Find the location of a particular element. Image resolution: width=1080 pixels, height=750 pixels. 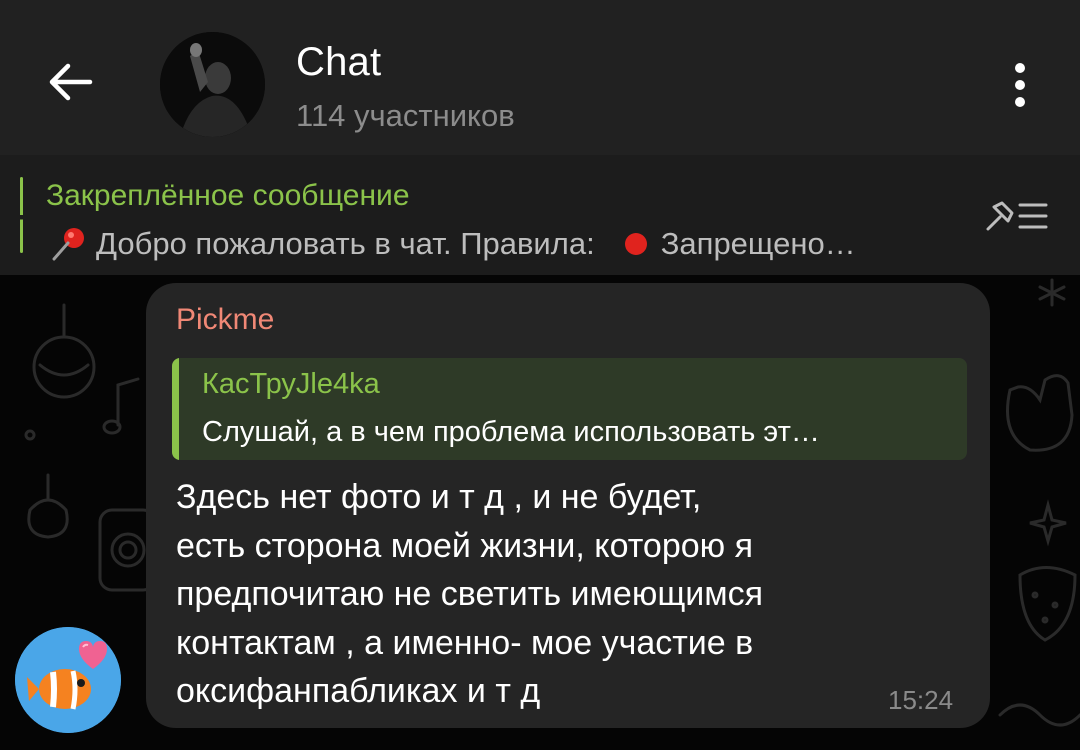

pushpin-icon is located at coordinates (68, 244).